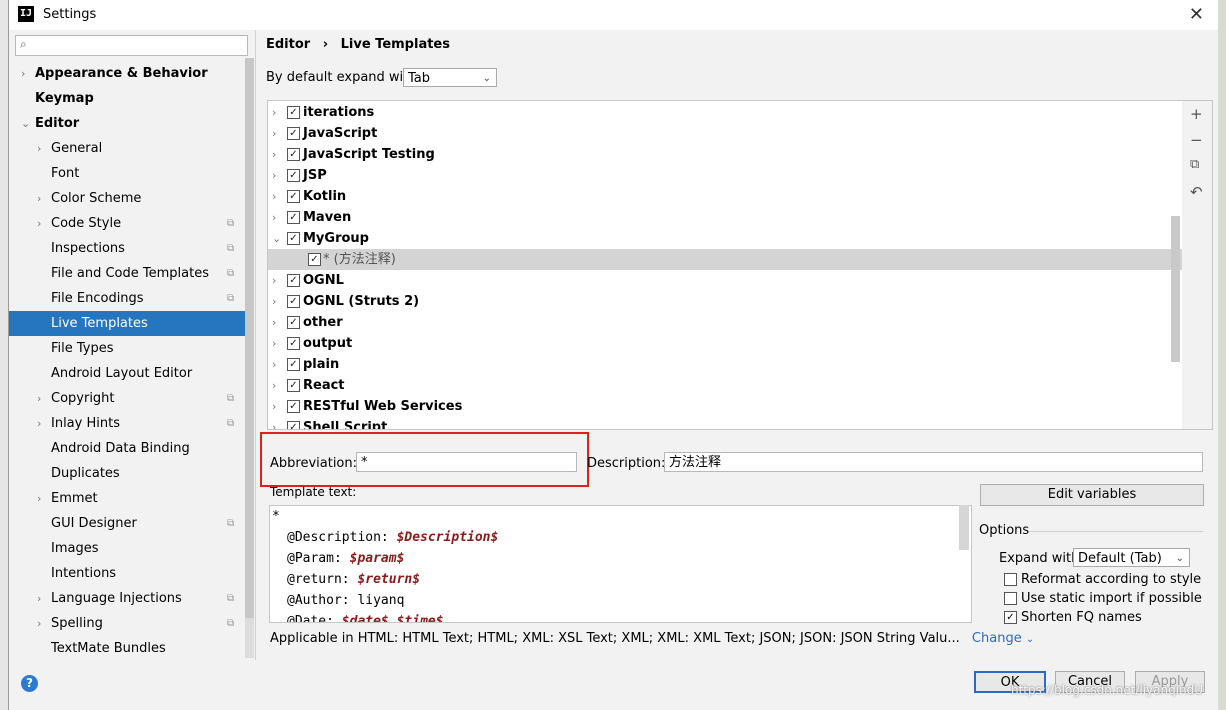 The width and height of the screenshot is (1226, 710). What do you see at coordinates (127, 348) in the screenshot?
I see `sidebar-item-file-types: File Types` at bounding box center [127, 348].